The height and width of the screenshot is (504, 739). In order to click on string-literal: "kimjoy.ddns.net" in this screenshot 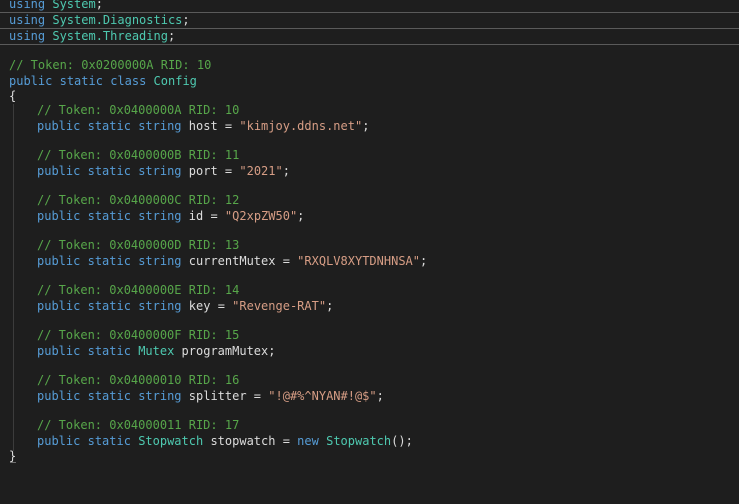, I will do `click(301, 126)`.